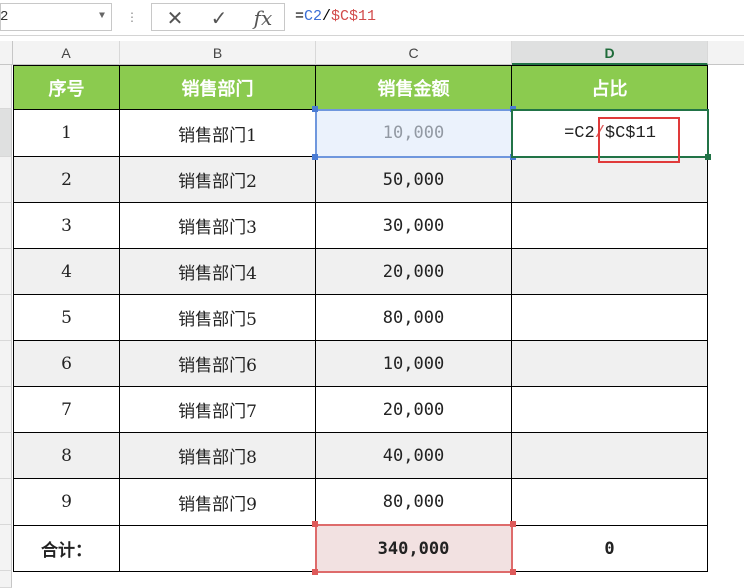  What do you see at coordinates (218, 549) in the screenshot?
I see `total-empty-cell` at bounding box center [218, 549].